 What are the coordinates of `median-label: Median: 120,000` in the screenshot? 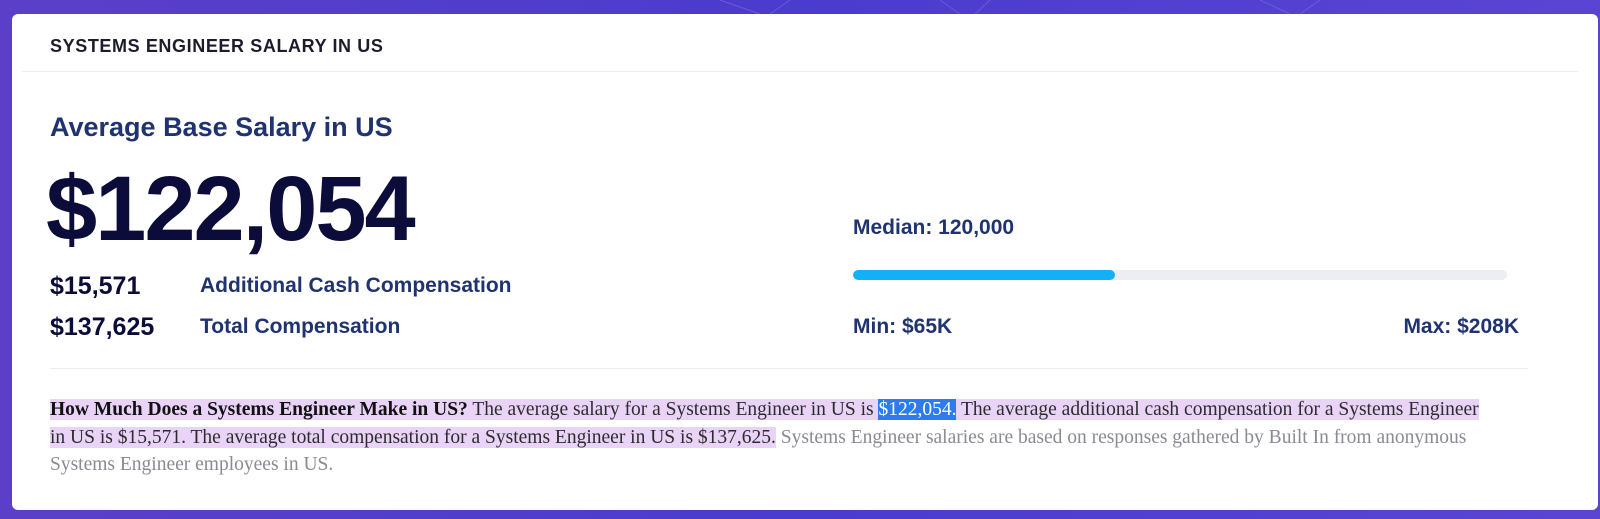 It's located at (934, 227).